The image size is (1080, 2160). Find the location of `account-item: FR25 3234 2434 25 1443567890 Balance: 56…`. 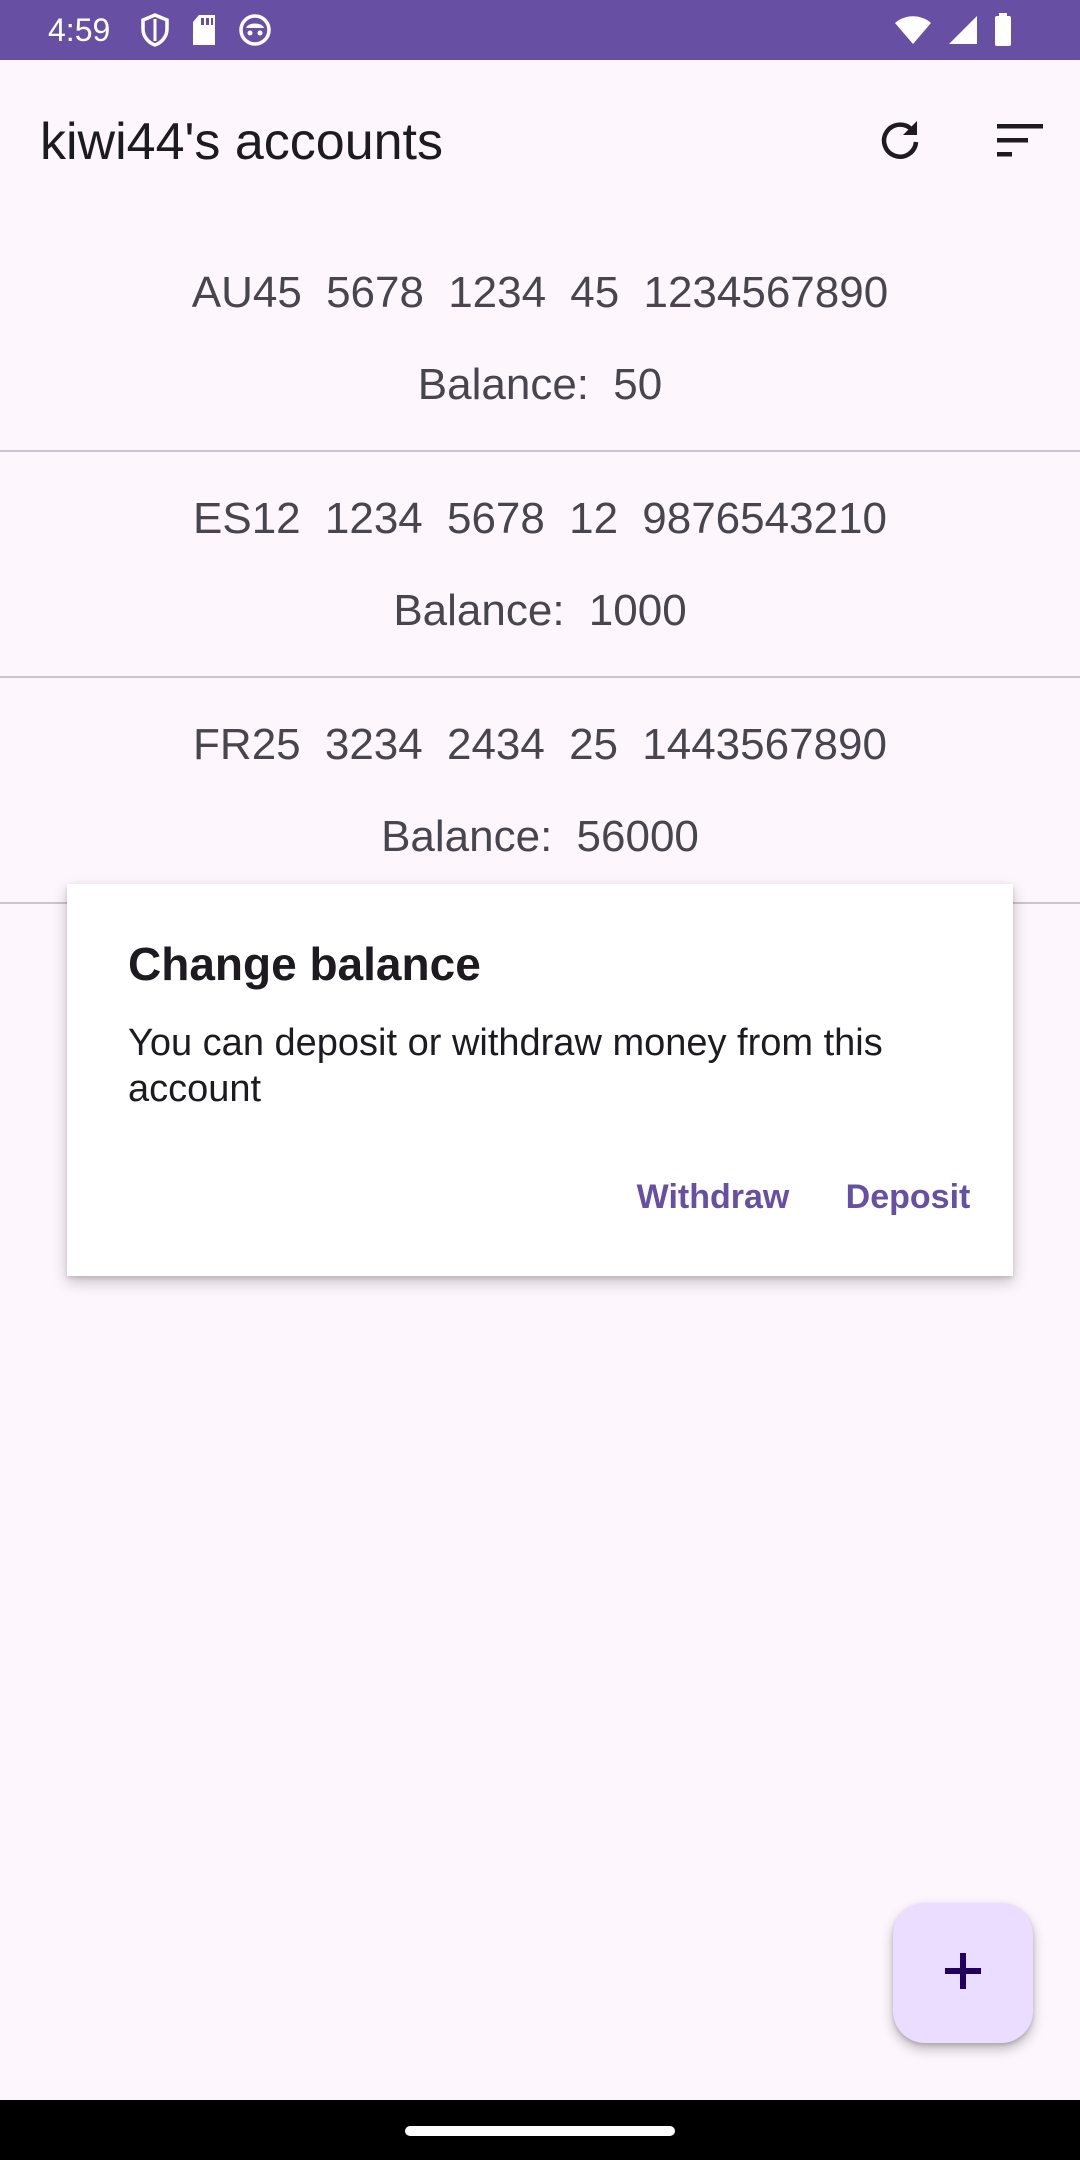

account-item: FR25 3234 2434 25 1443567890 Balance: 56… is located at coordinates (540, 791).